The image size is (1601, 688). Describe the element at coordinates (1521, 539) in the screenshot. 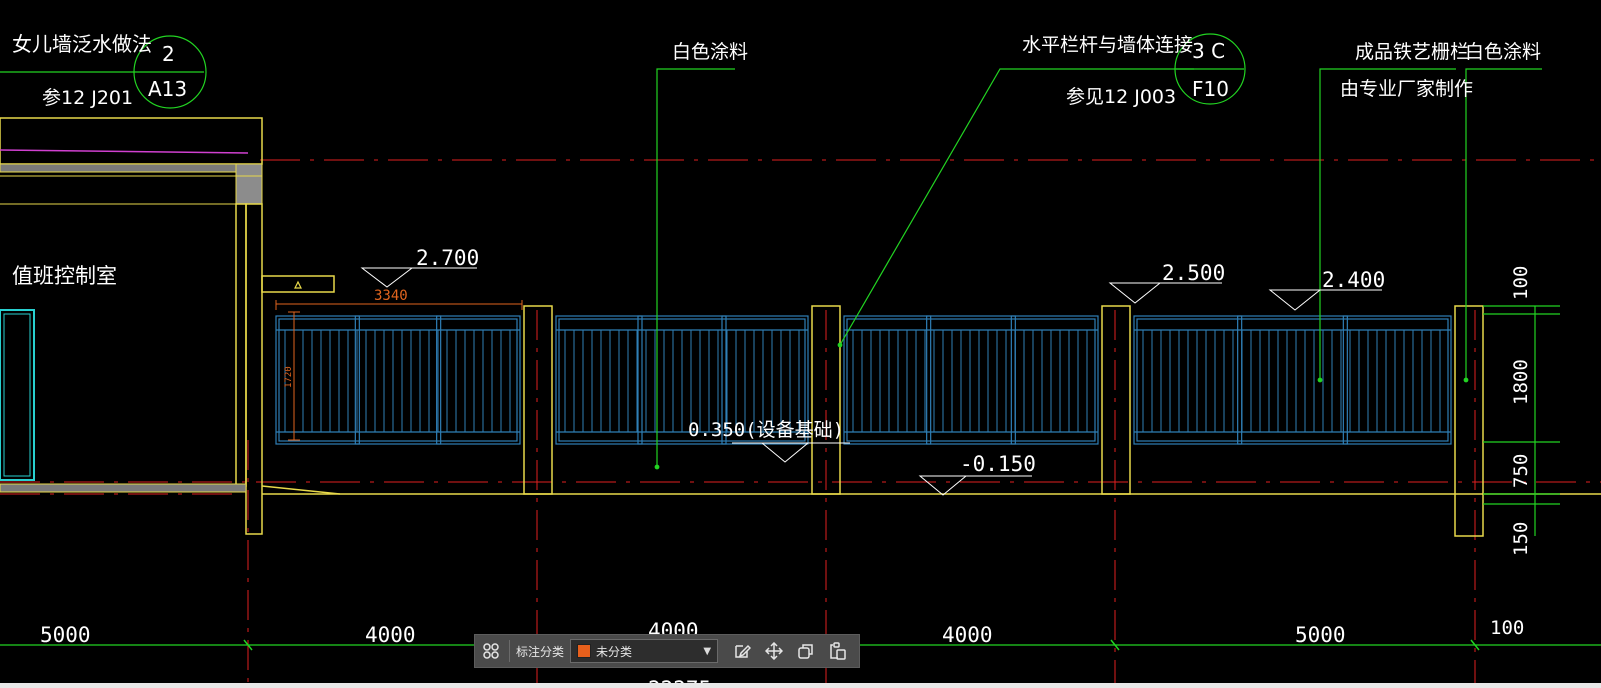

I see `vertical-dim-150: 150` at that location.